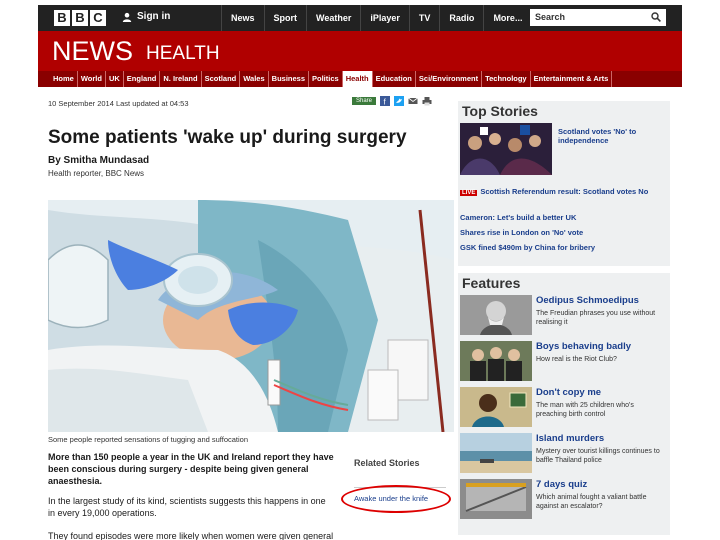 Image resolution: width=720 pixels, height=540 pixels. Describe the element at coordinates (598, 17) in the screenshot. I see `search-input: Search` at that location.